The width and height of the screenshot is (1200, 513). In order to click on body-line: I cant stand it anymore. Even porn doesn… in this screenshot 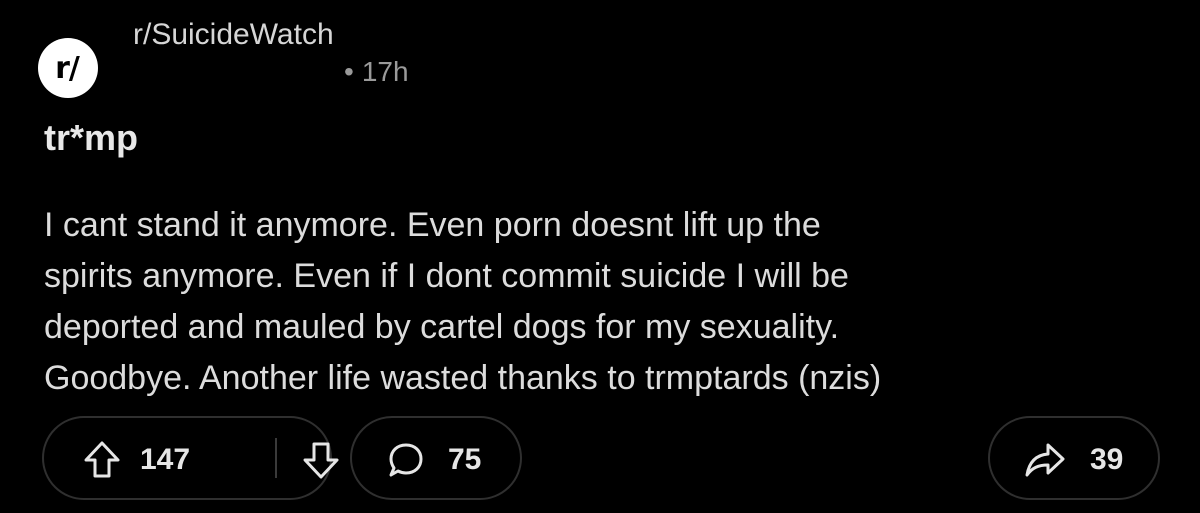, I will do `click(432, 225)`.